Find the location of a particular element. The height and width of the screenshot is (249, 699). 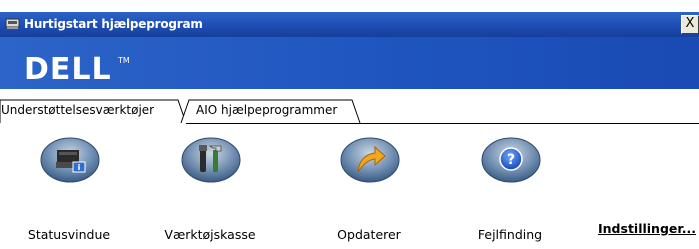

updater-button: Opdaterer is located at coordinates (369, 189).